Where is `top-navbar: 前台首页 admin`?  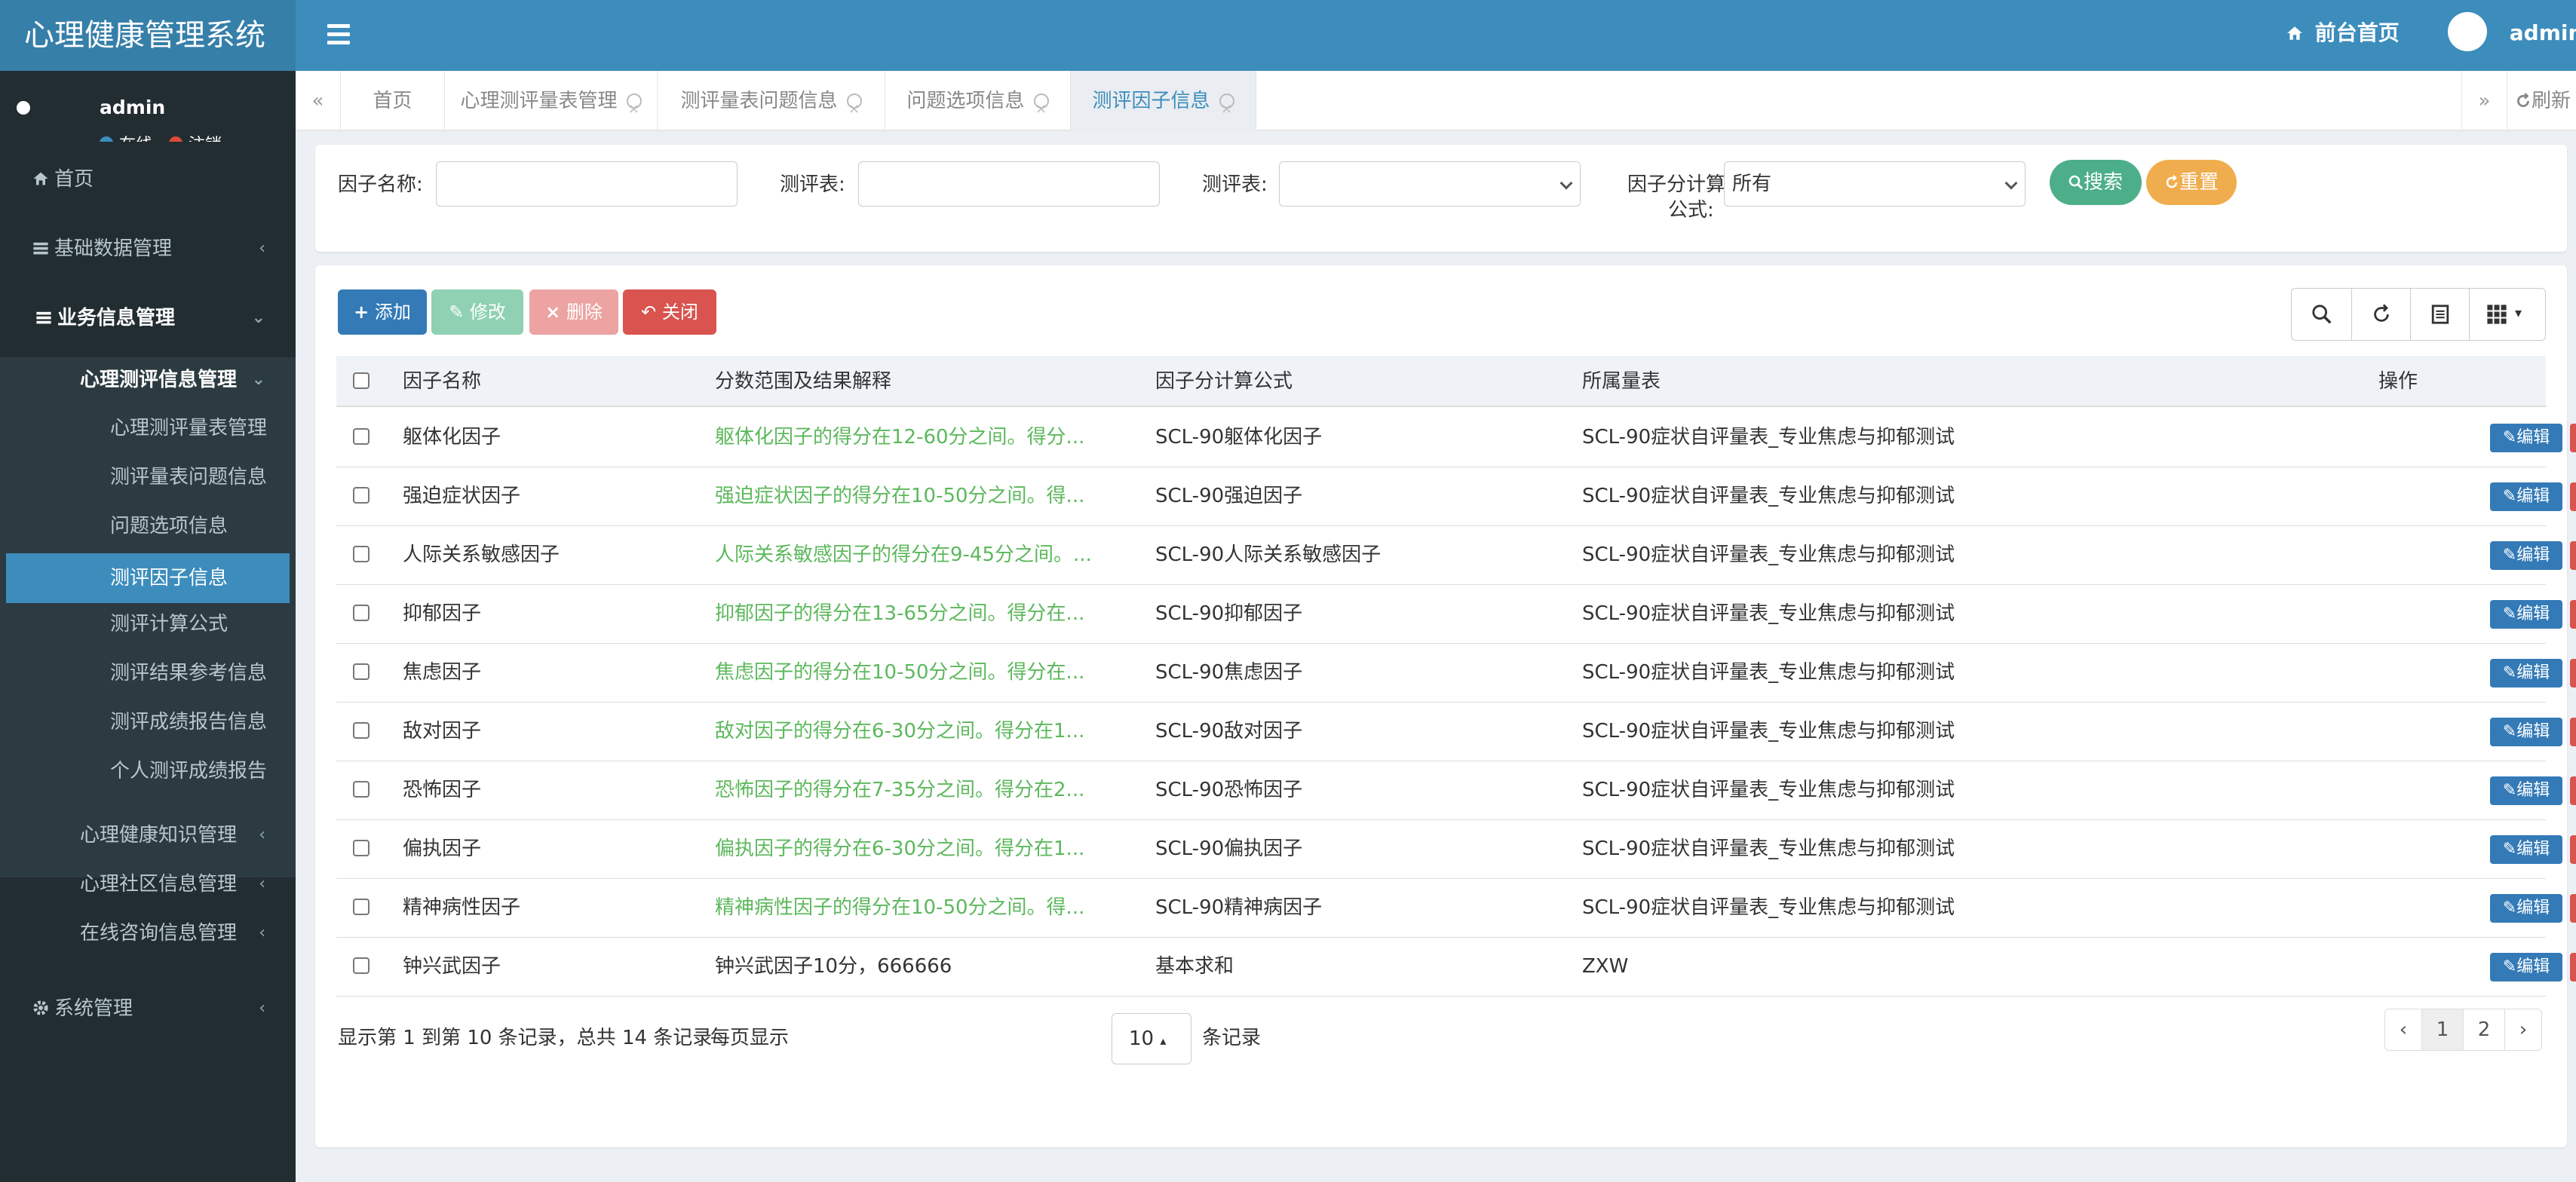
top-navbar: 前台首页 admin is located at coordinates (1436, 35).